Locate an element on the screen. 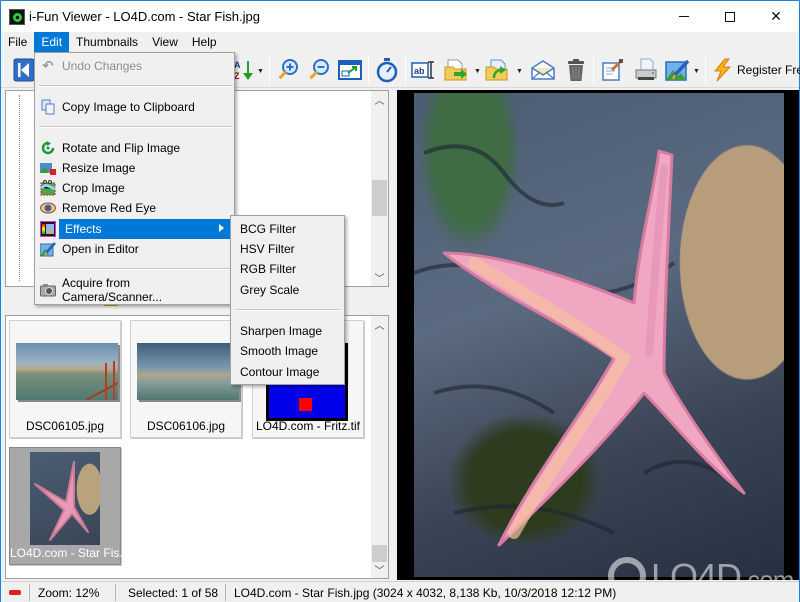 This screenshot has height=602, width=800. thumbnail-item: DSC06105.jpg is located at coordinates (65, 379).